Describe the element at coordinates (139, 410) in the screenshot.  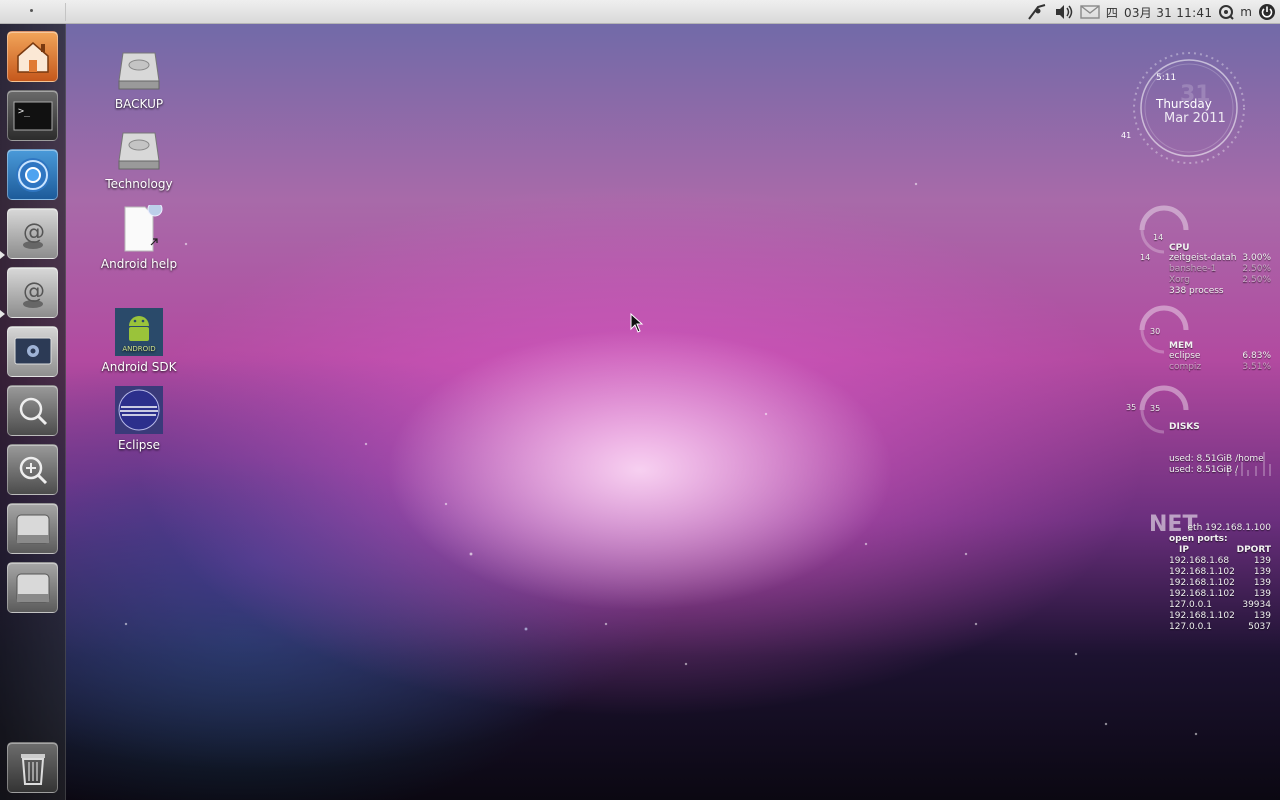
I see `eclipse-icon` at that location.